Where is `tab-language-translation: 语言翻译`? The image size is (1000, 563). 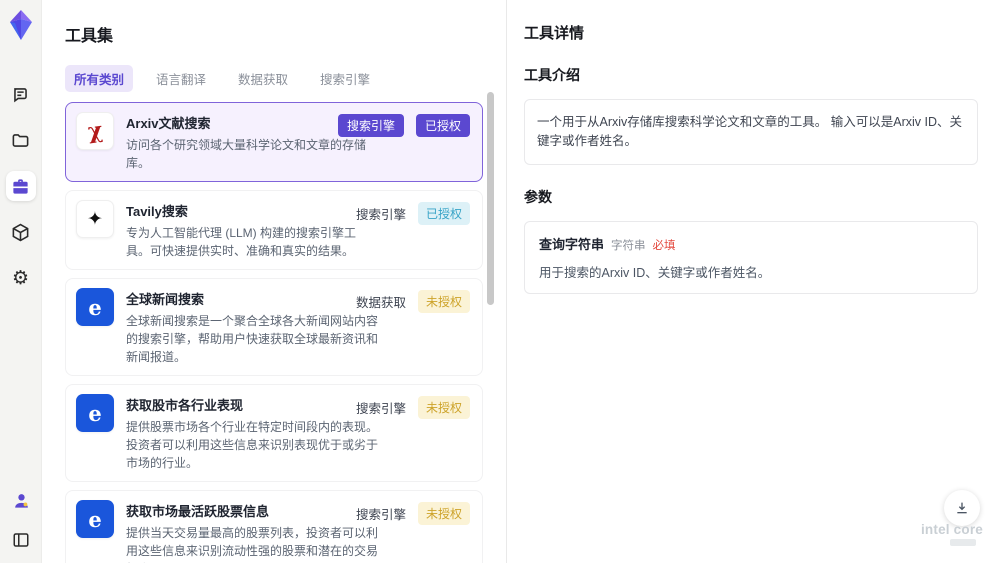 tab-language-translation: 语言翻译 is located at coordinates (181, 78).